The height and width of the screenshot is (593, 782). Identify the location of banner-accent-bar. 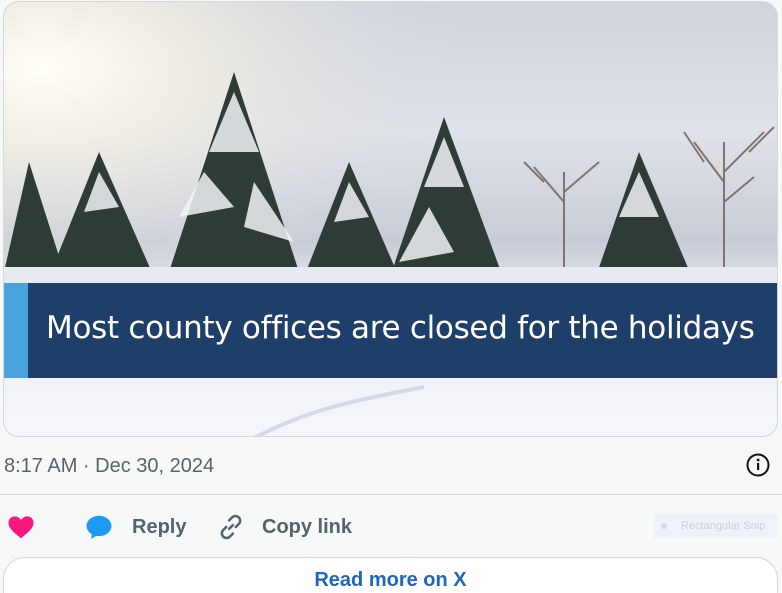
(16, 330).